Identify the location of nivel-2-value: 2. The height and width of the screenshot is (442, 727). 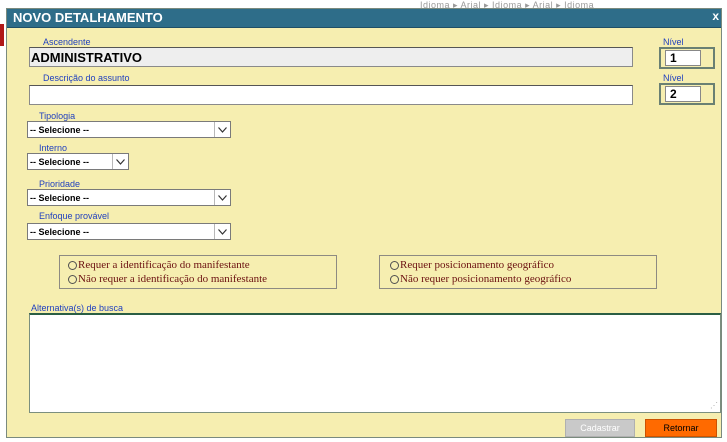
(683, 94).